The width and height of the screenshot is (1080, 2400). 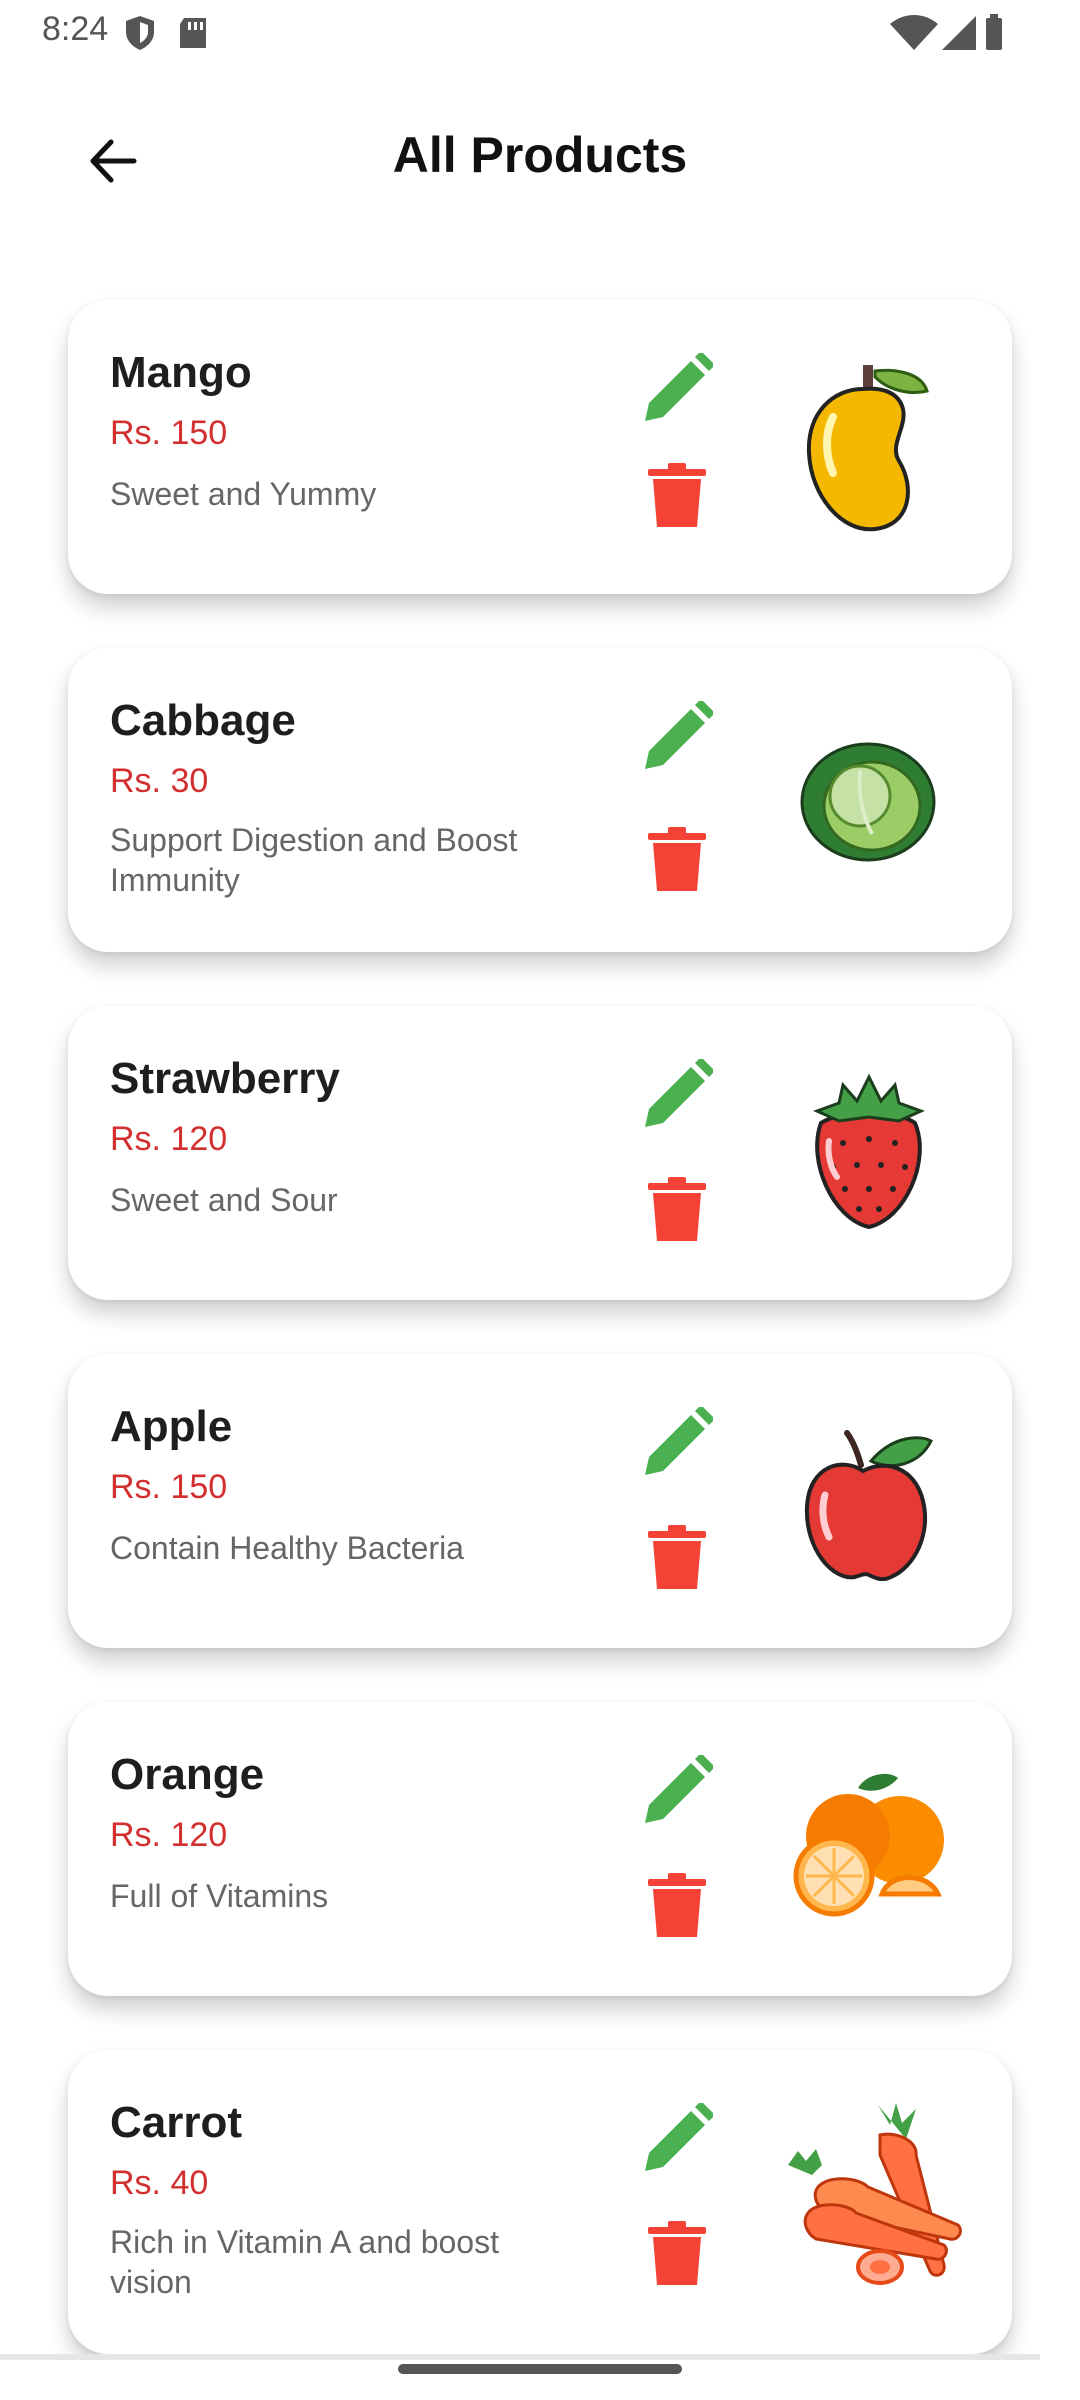 I want to click on wifi-icon, so click(x=914, y=32).